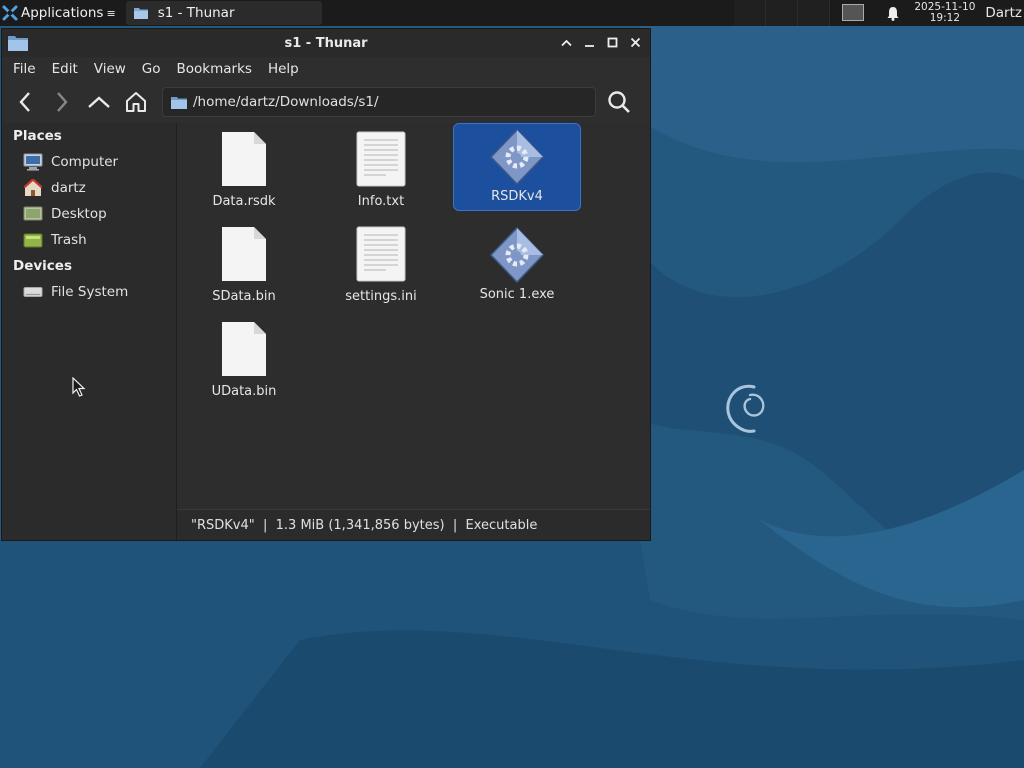  I want to click on file-name: Sonic 1.exe, so click(517, 294).